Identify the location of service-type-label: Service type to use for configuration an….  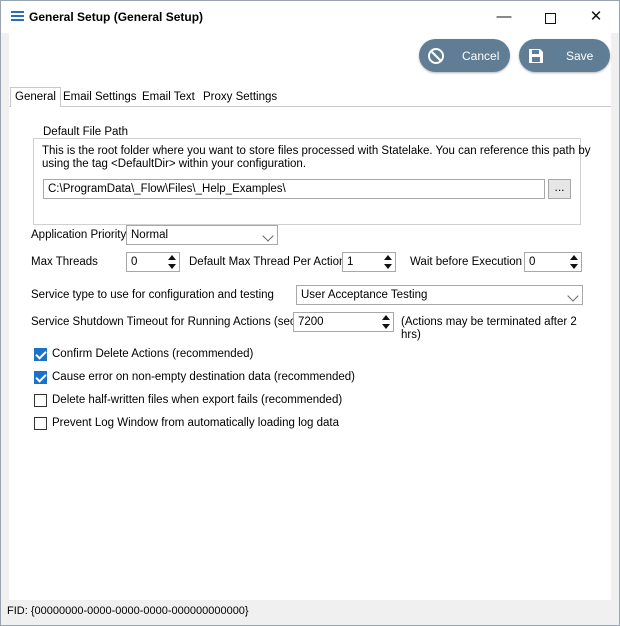
(152, 295).